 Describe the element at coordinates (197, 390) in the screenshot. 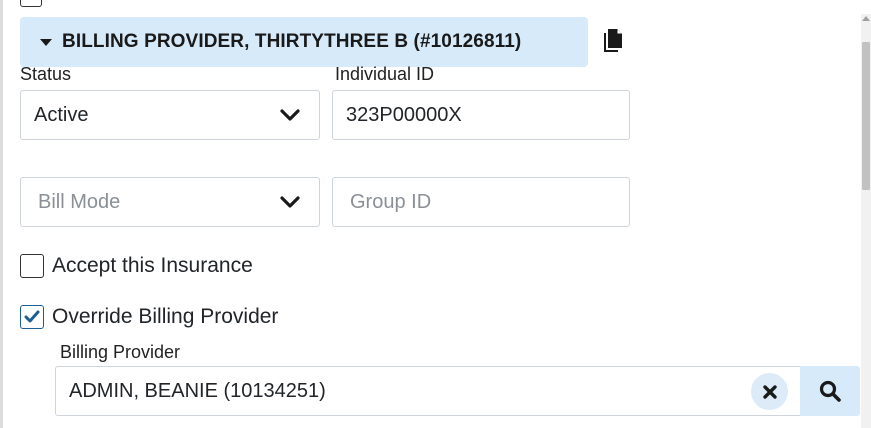

I see `billing-provider-value: ADMIN, BEANIE (10134251)` at that location.